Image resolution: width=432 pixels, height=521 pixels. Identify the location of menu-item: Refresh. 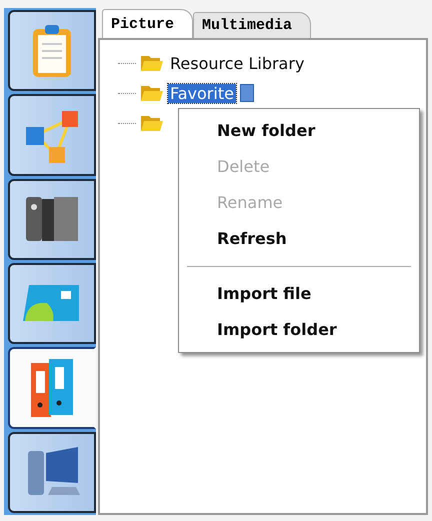
(299, 239).